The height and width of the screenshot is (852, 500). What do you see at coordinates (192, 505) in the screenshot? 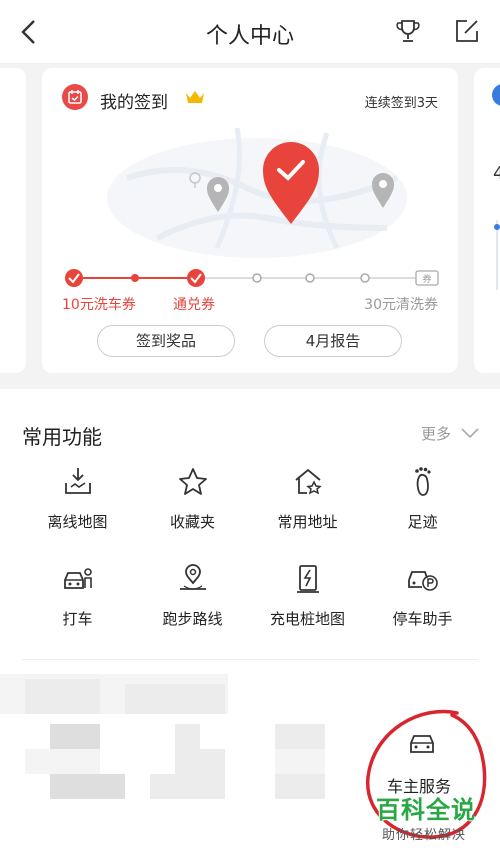
I see `function-favorites: 收藏夹` at bounding box center [192, 505].